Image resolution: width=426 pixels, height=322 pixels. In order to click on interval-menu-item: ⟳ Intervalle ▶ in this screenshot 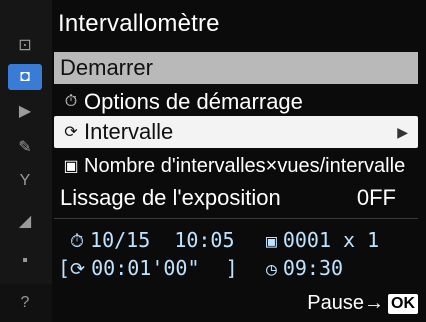, I will do `click(236, 132)`.